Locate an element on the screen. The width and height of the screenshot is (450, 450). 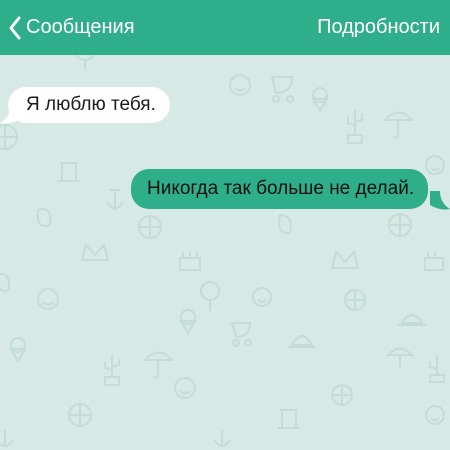
details-button: Подробности is located at coordinates (378, 27).